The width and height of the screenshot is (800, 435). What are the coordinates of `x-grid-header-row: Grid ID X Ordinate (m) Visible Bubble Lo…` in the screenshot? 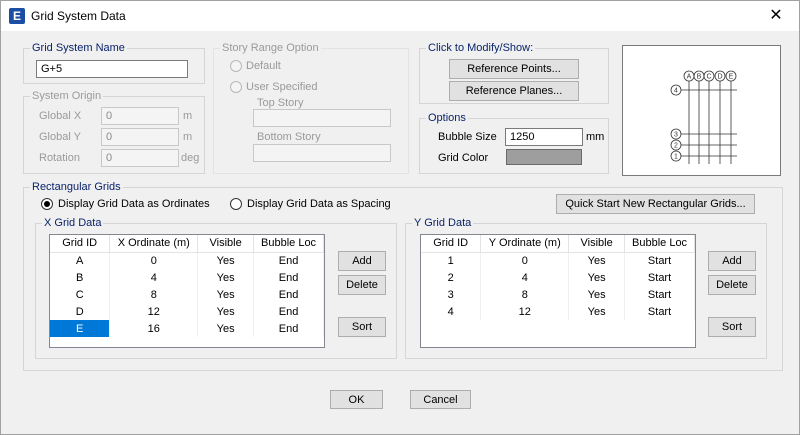 It's located at (187, 244).